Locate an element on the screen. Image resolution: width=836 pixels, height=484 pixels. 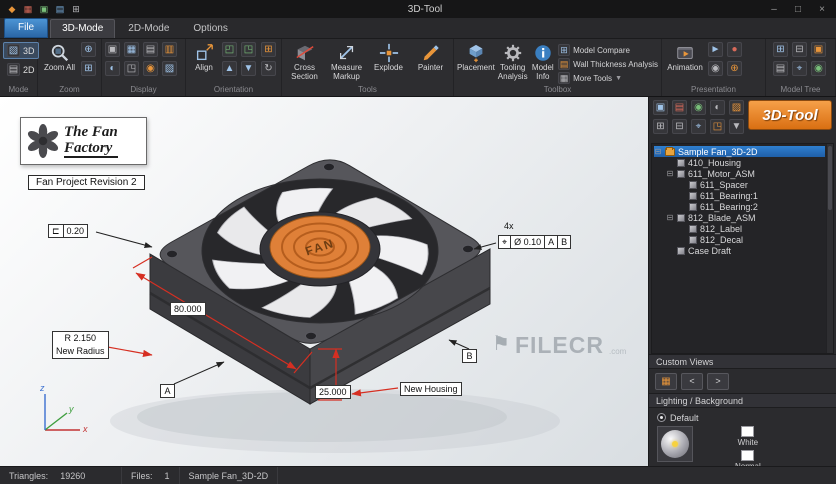
settings-icon: ⊞ is located at coordinates (76, 9).